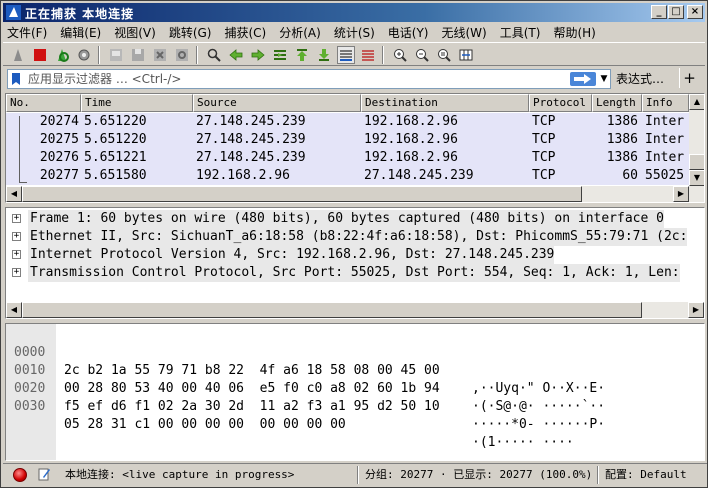  What do you see at coordinates (695, 12) in the screenshot?
I see `close-button: ×` at bounding box center [695, 12].